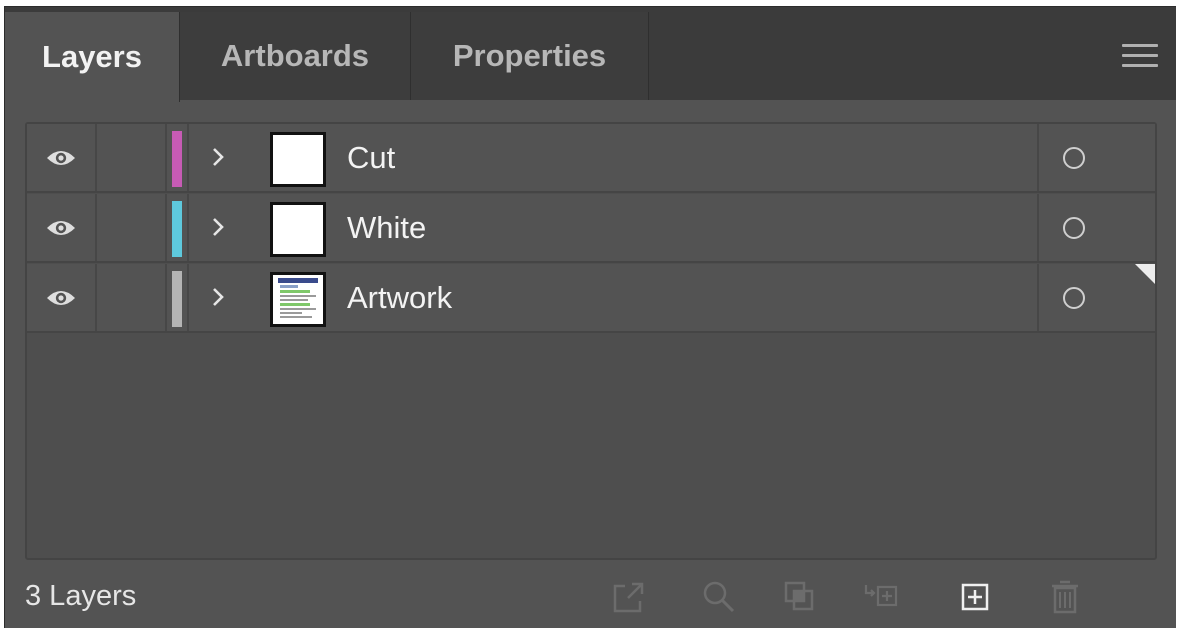 Image resolution: width=1177 pixels, height=629 pixels. What do you see at coordinates (295, 56) in the screenshot?
I see `tab-artboards: Artboards` at bounding box center [295, 56].